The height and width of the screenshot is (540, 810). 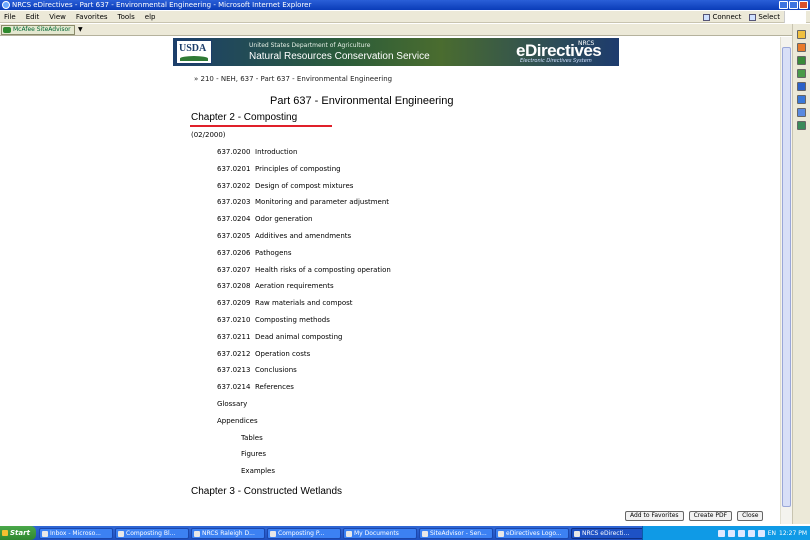 What do you see at coordinates (258, 471) in the screenshot?
I see `appendix-link: Examples` at bounding box center [258, 471].